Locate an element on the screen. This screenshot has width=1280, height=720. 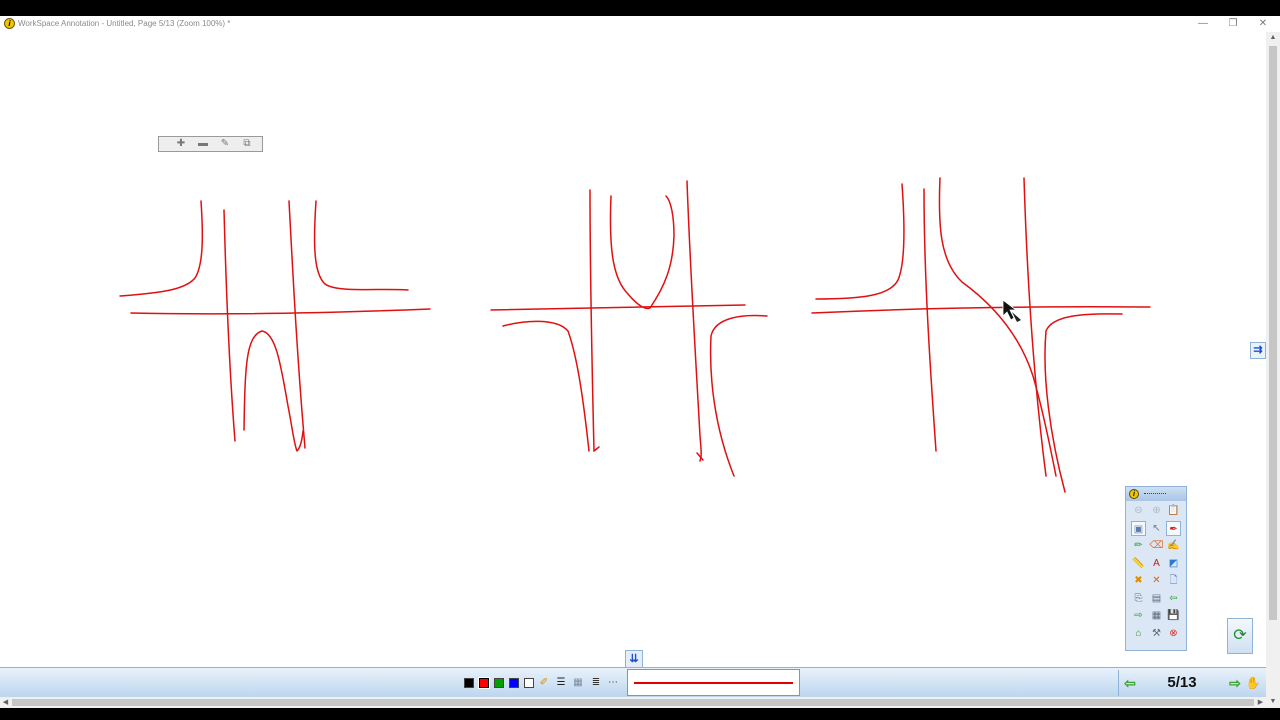
horizontal-scrollbar: ◀ ▶ is located at coordinates (633, 702).